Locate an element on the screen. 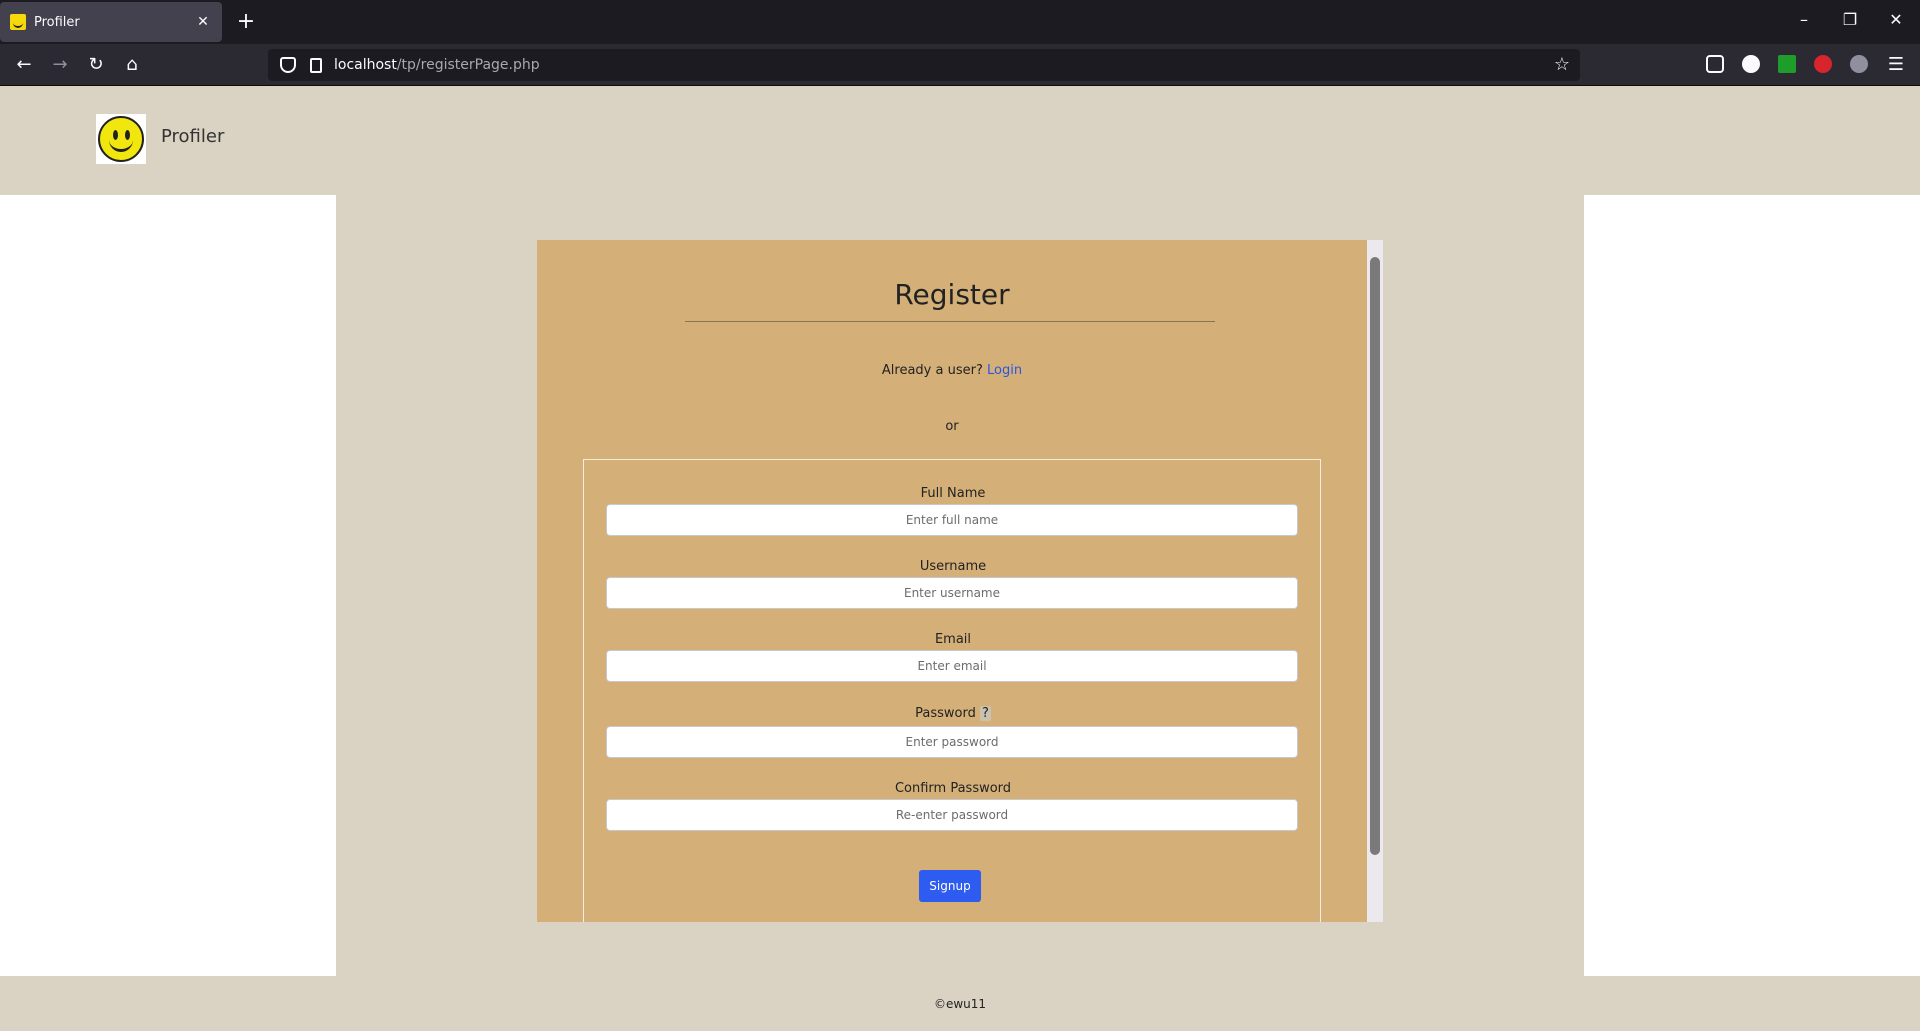  already-user-line: Already a user? Login is located at coordinates (952, 370).